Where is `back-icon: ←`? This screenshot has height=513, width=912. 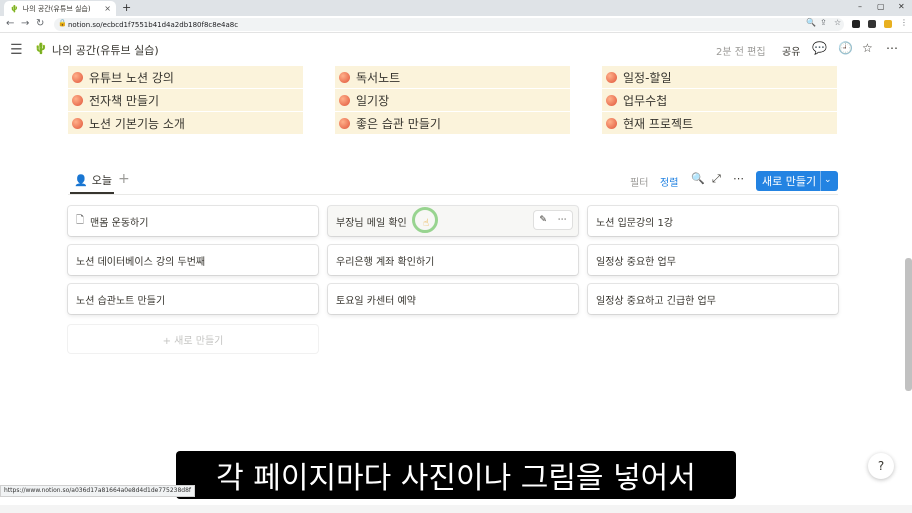 back-icon: ← is located at coordinates (10, 23).